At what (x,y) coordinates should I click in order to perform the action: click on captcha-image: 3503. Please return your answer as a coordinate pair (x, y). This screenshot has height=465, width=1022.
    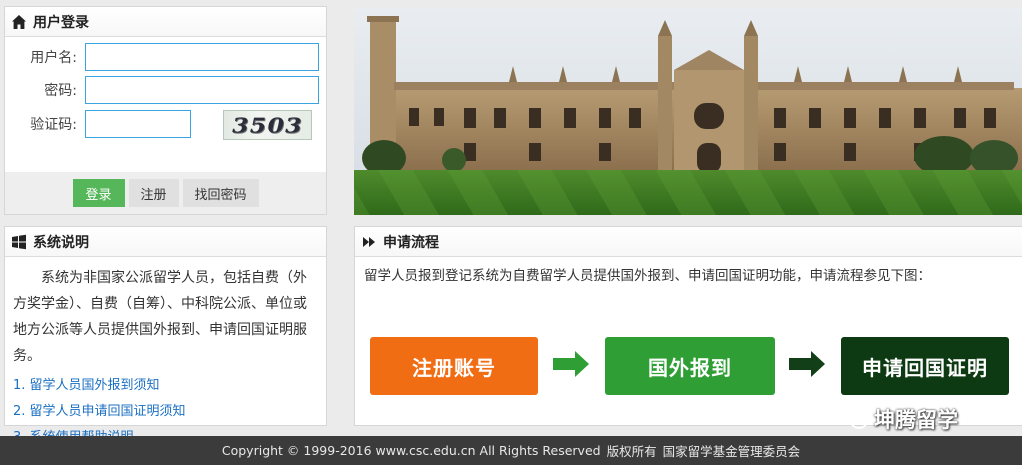
    Looking at the image, I should click on (267, 125).